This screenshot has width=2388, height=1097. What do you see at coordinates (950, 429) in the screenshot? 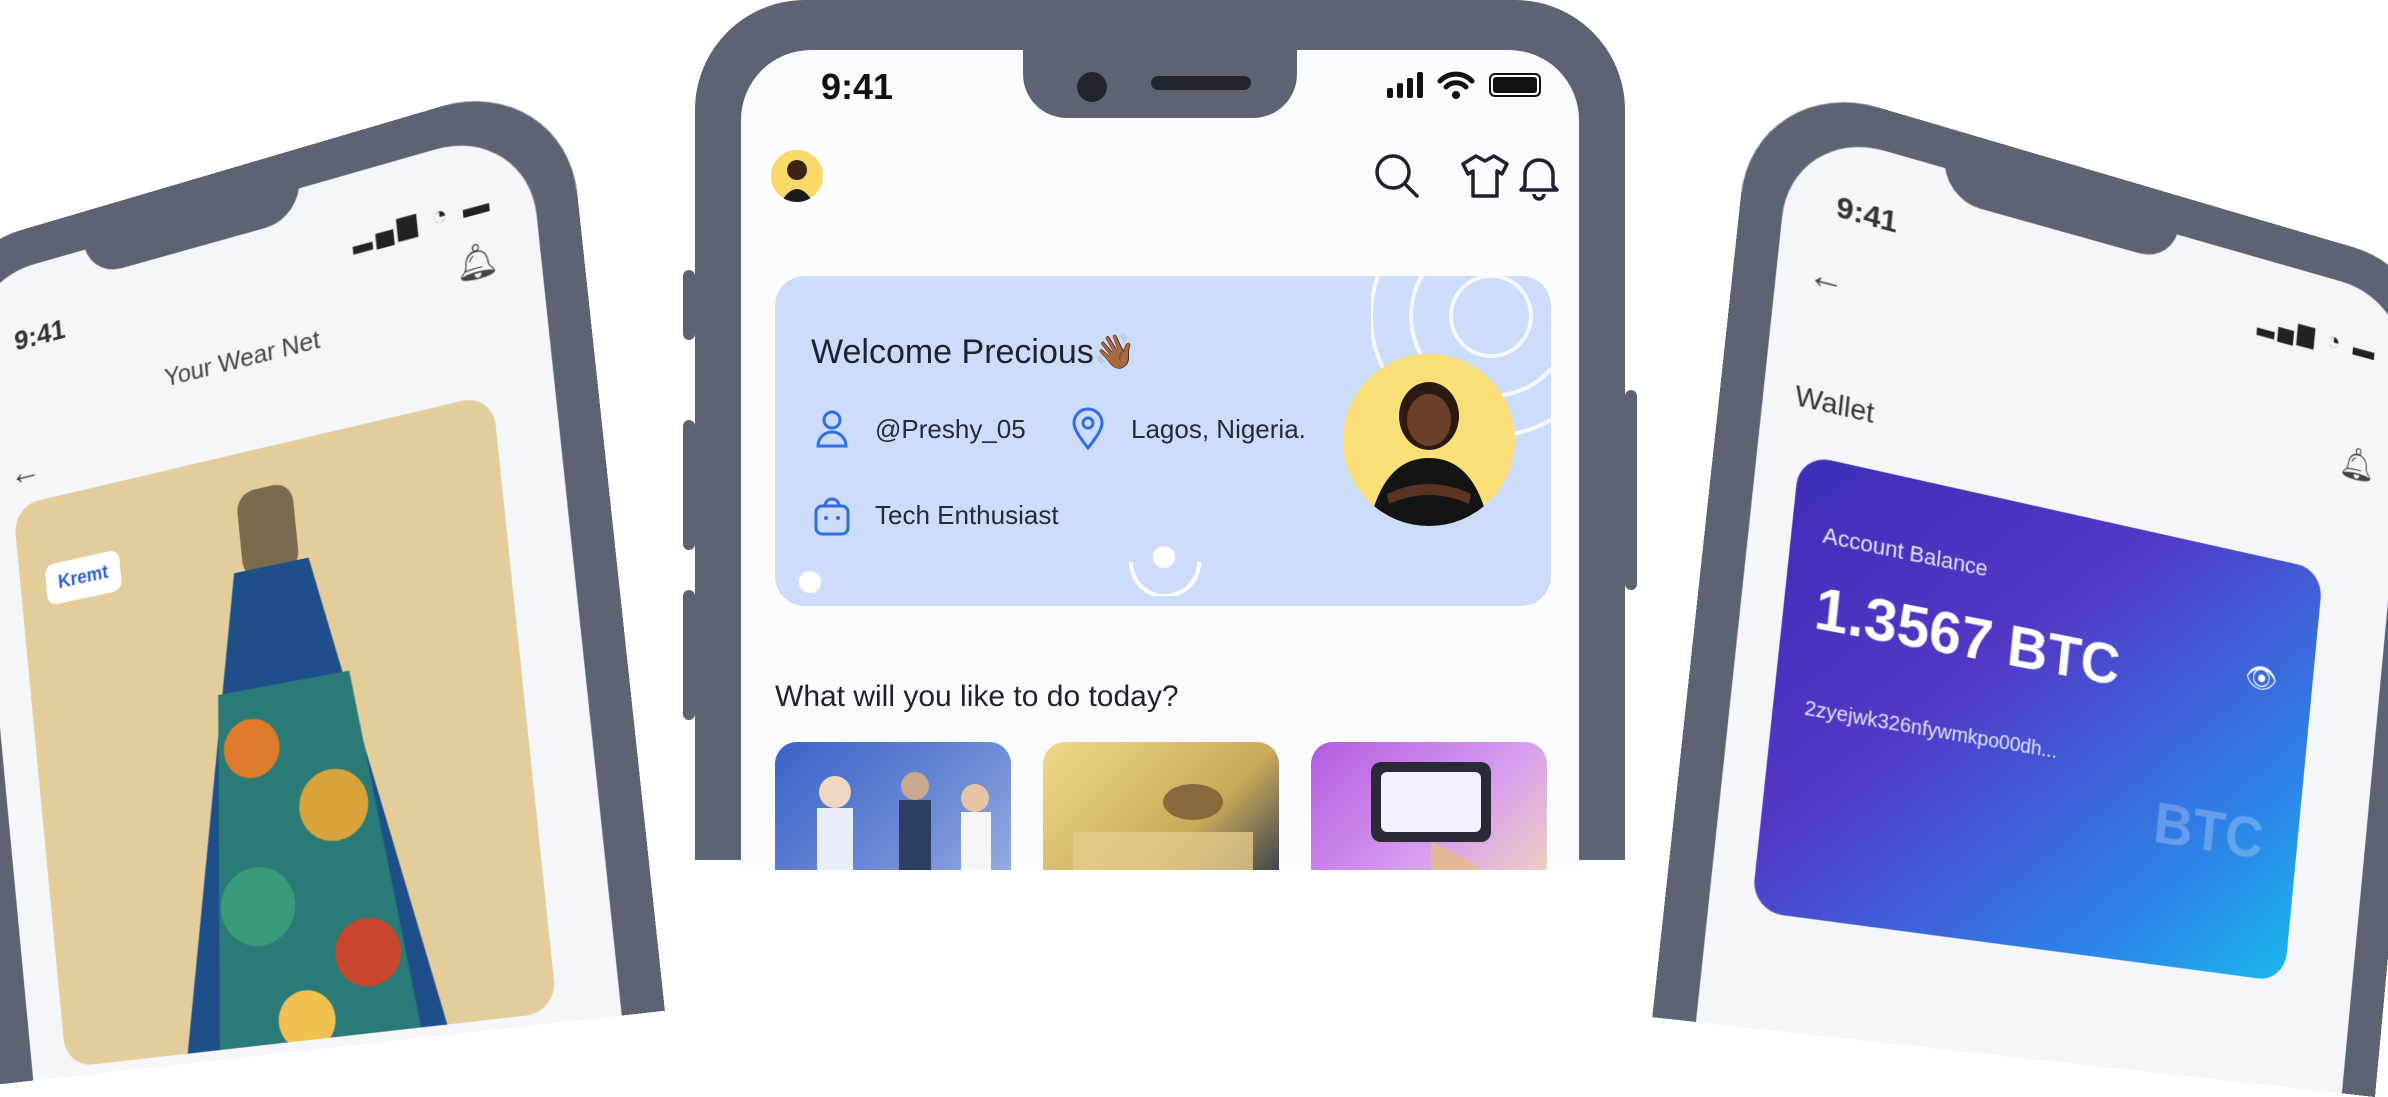
I see `username-text: @Preshy_05` at bounding box center [950, 429].